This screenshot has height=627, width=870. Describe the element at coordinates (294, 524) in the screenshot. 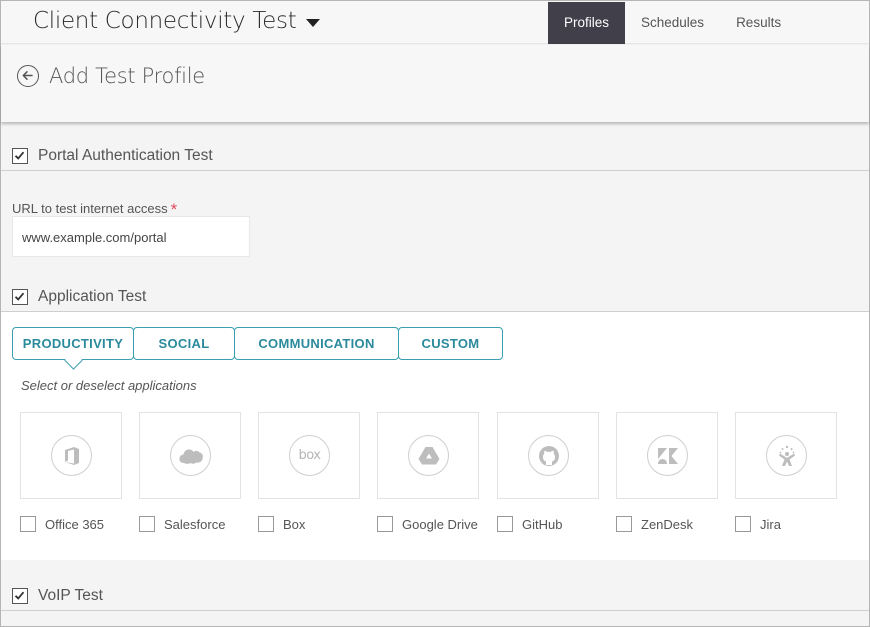

I see `app-name: Box` at that location.